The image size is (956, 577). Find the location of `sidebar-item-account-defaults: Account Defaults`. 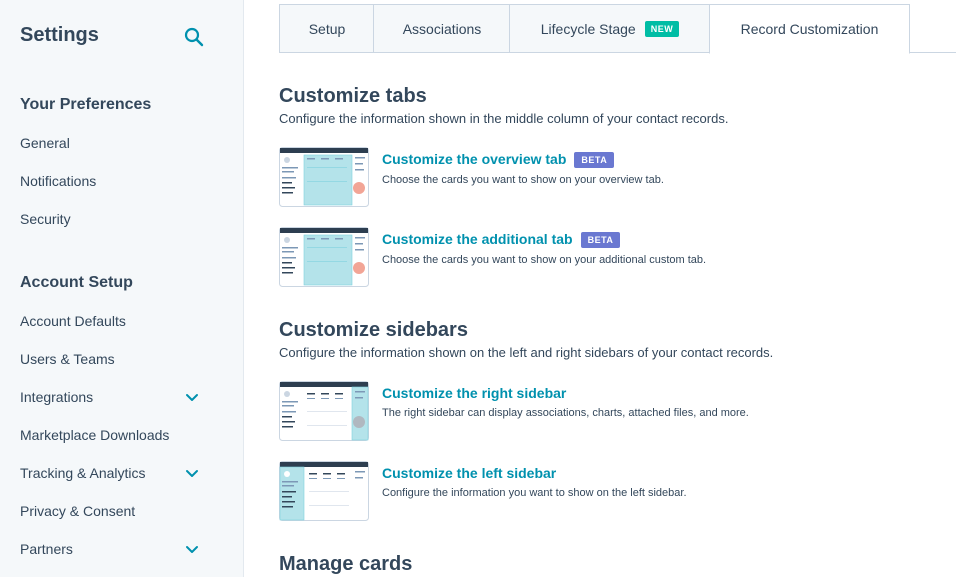

sidebar-item-account-defaults: Account Defaults is located at coordinates (73, 321).